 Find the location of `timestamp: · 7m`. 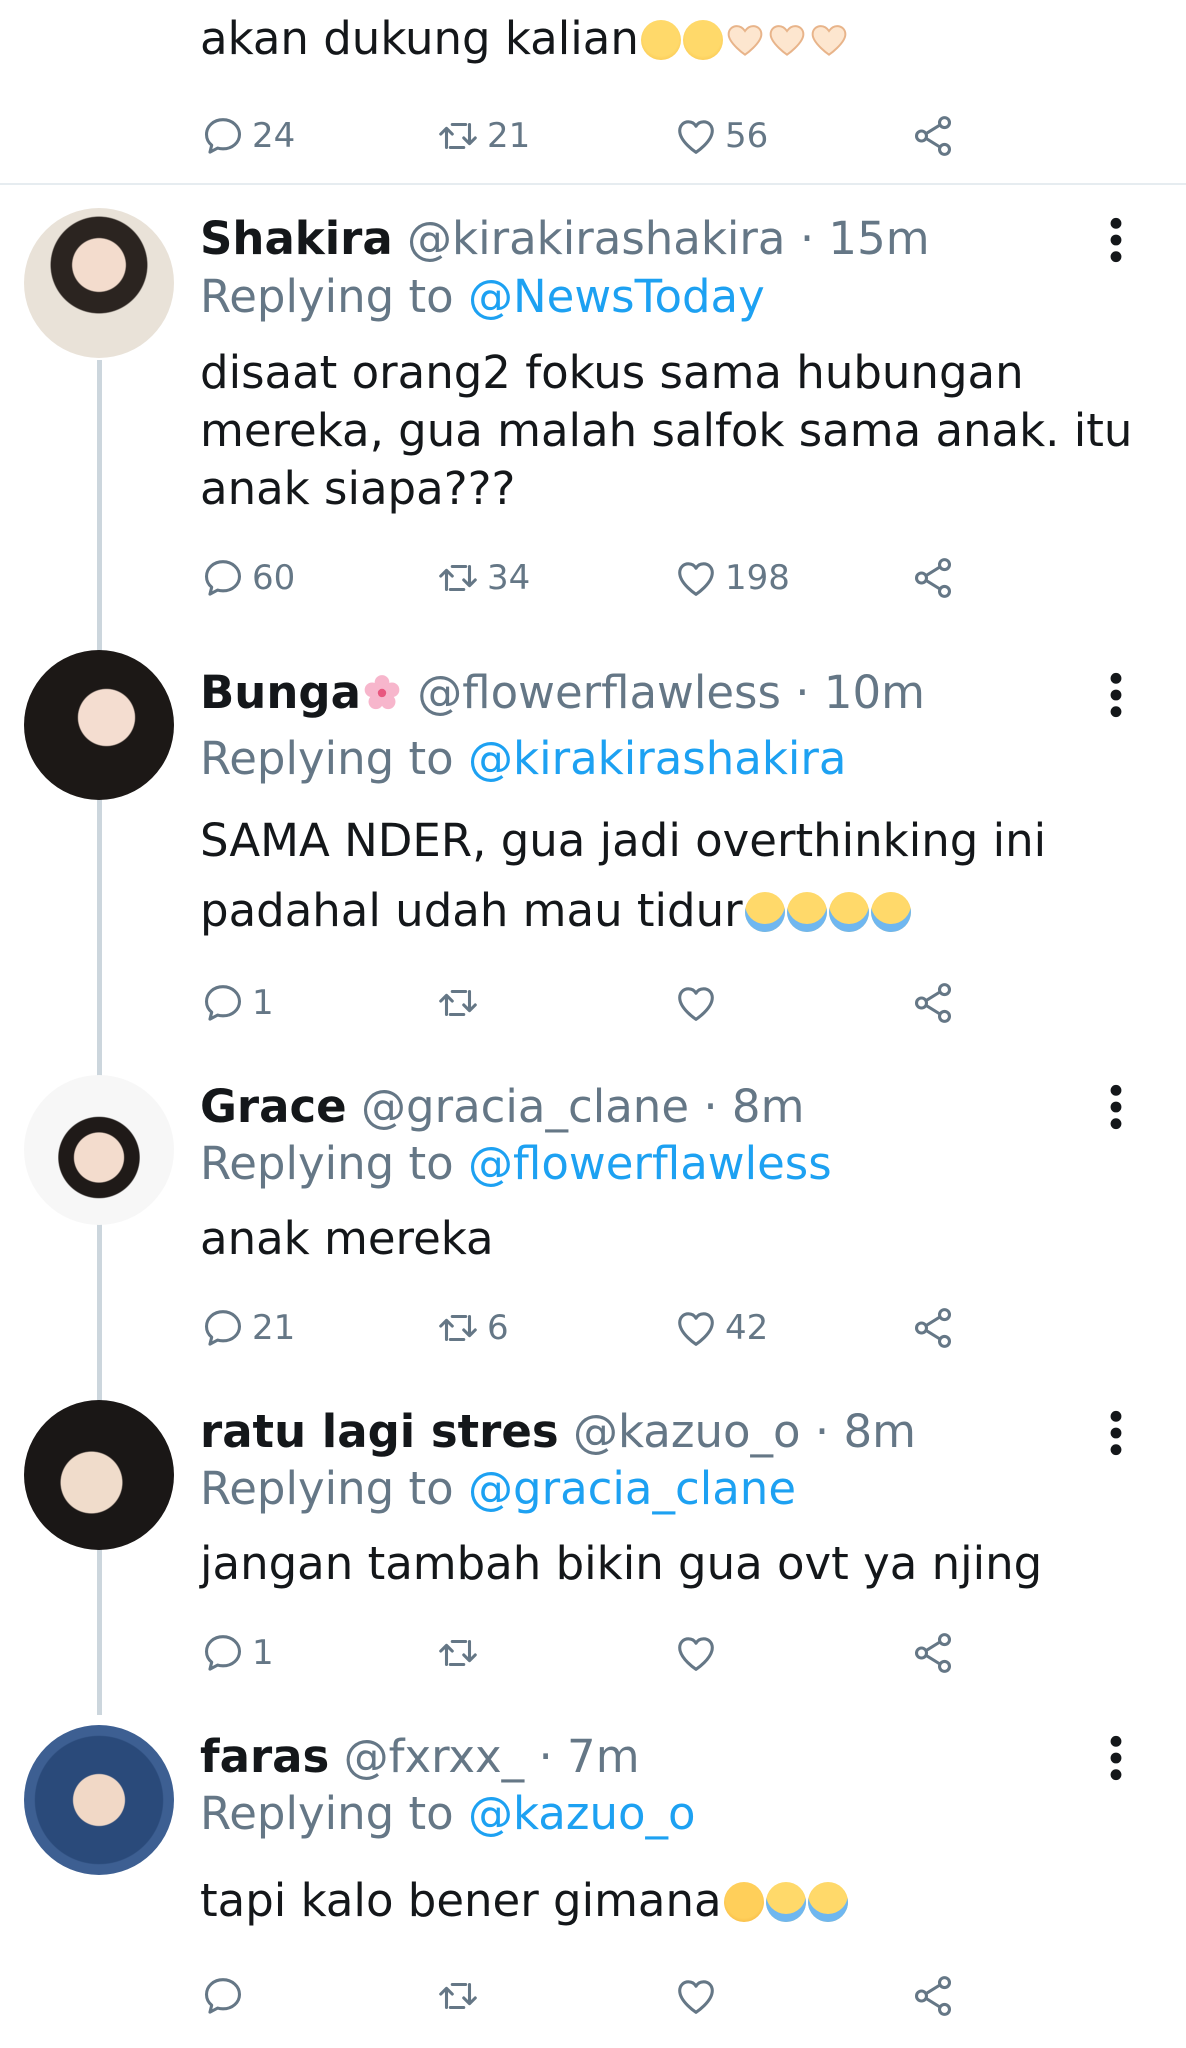

timestamp: · 7m is located at coordinates (588, 1756).